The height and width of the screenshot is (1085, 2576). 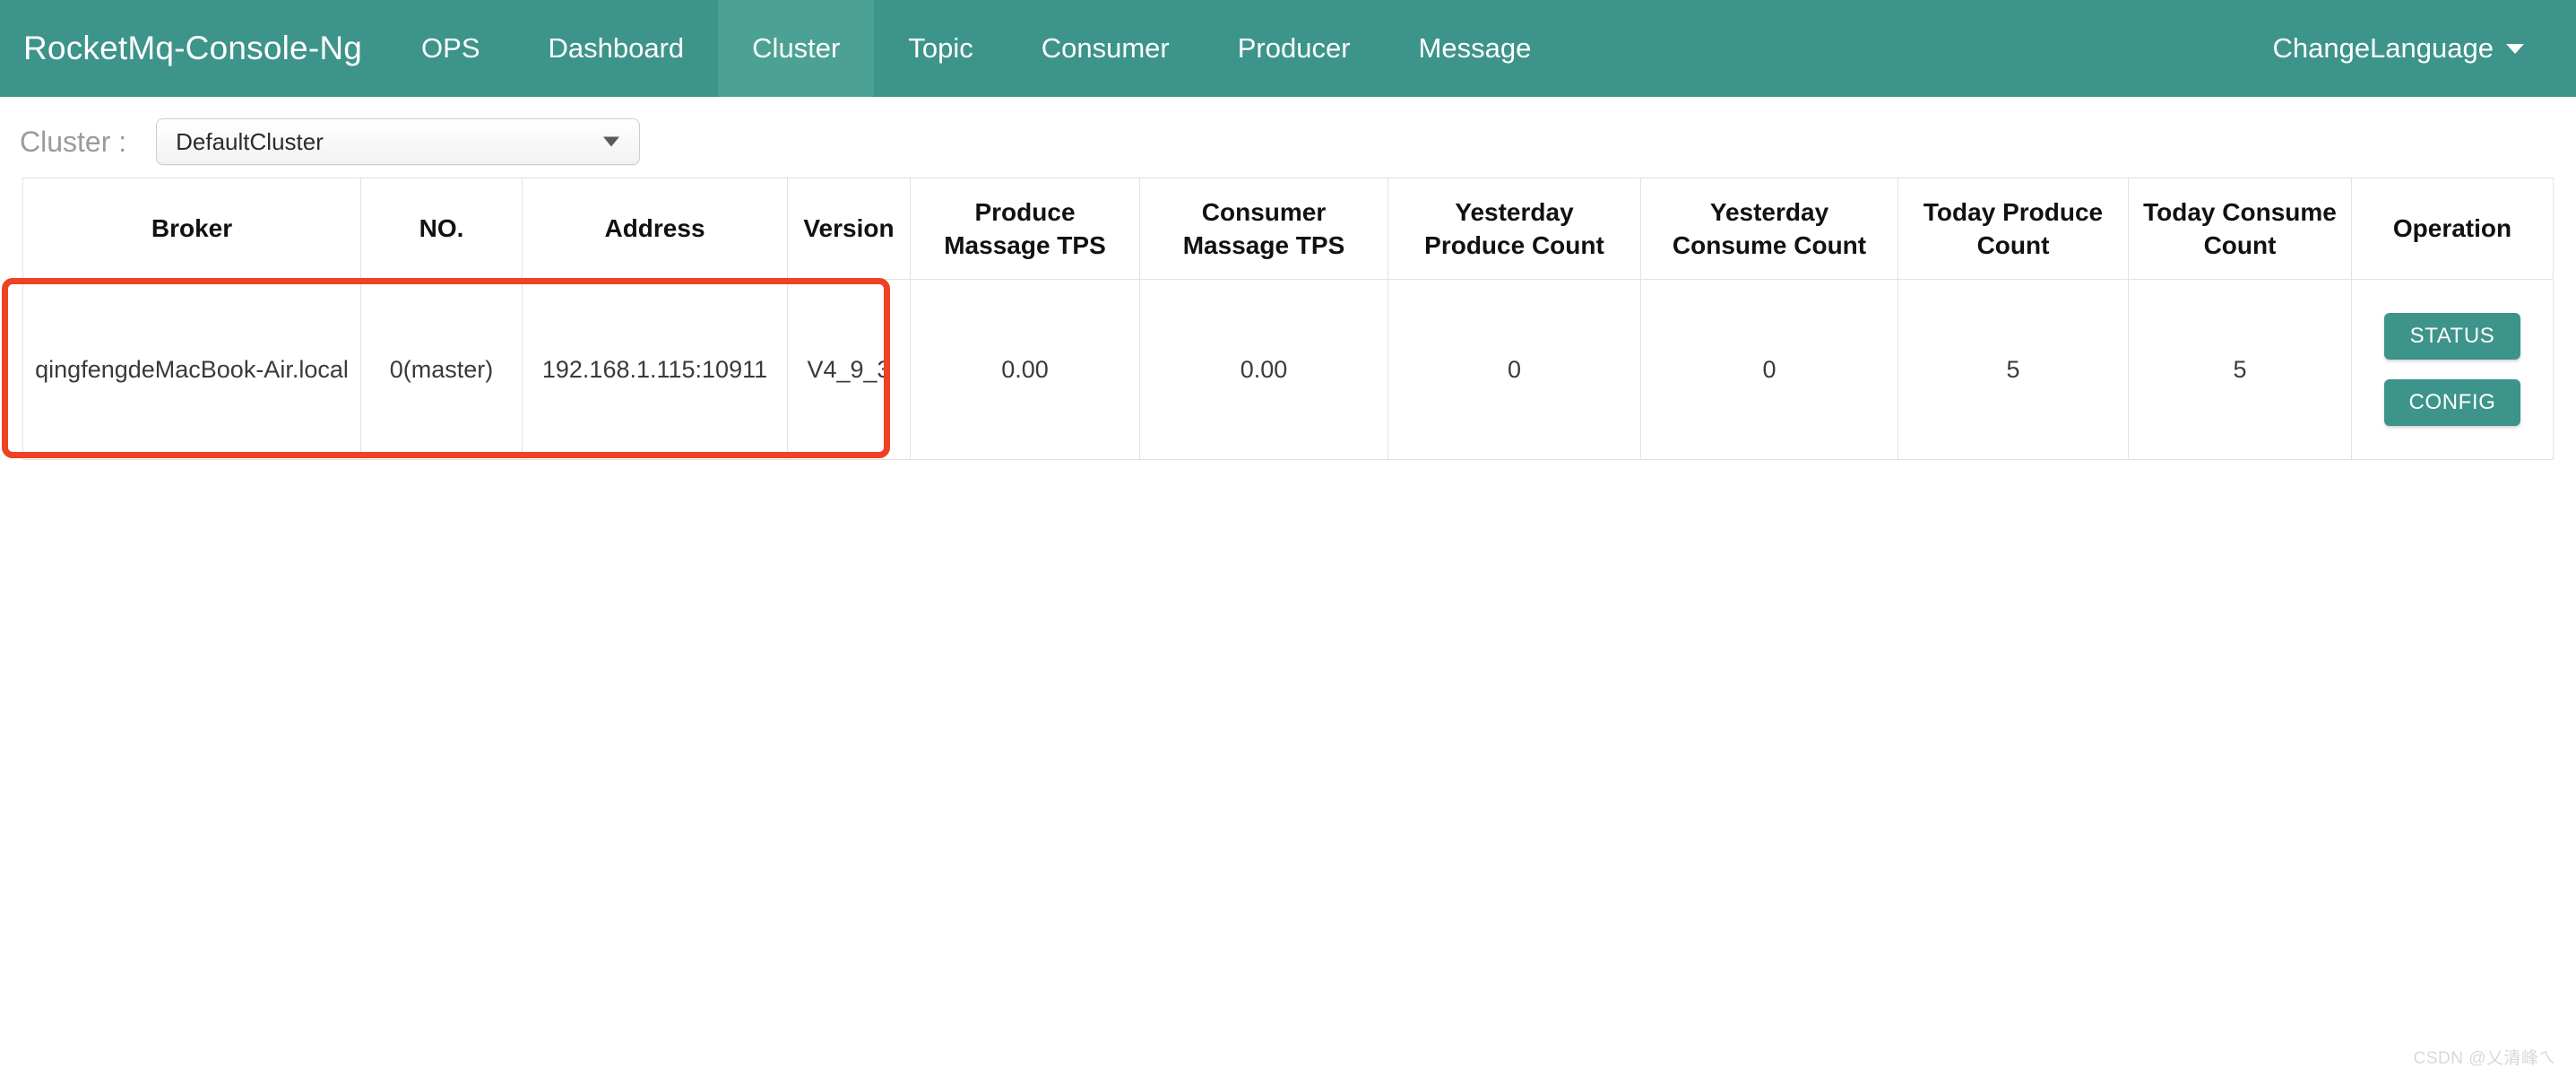 What do you see at coordinates (2452, 402) in the screenshot?
I see `config-button: CONFIG` at bounding box center [2452, 402].